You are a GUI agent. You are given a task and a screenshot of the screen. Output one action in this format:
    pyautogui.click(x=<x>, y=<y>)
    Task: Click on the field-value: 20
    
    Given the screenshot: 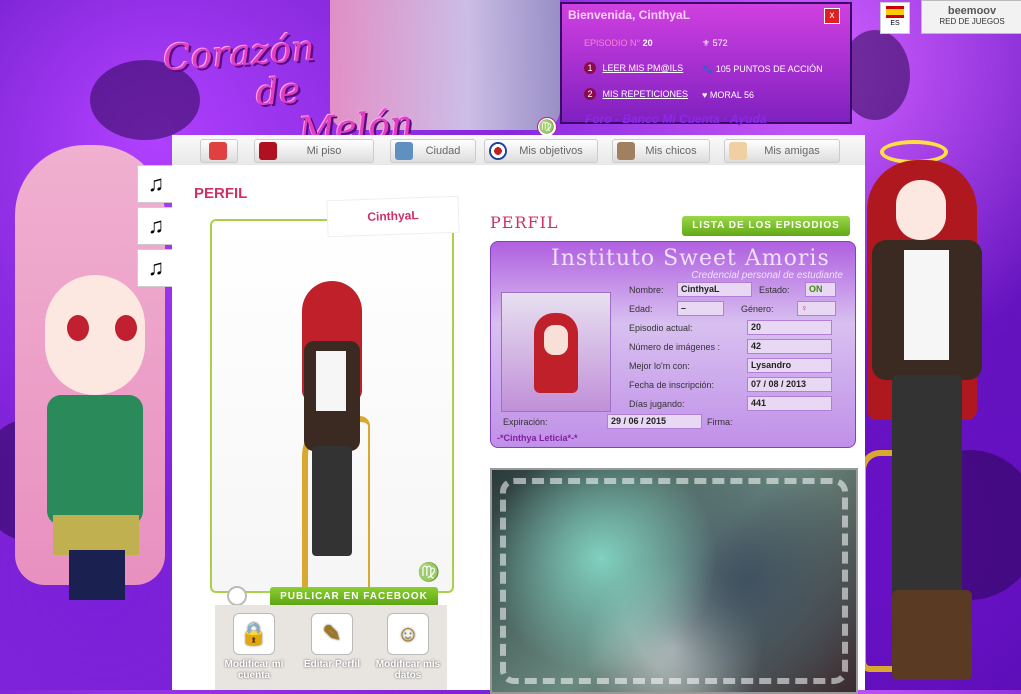 What is the action you would take?
    pyautogui.click(x=789, y=327)
    